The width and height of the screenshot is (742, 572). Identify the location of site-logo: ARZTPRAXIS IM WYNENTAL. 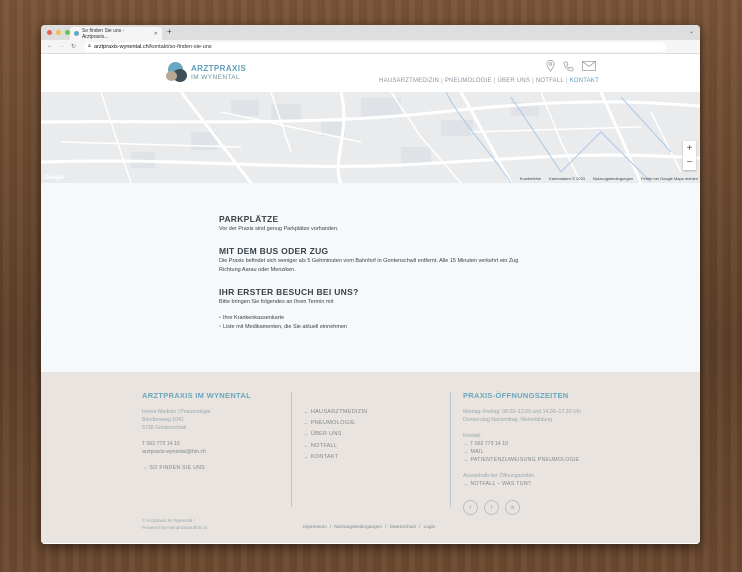
(206, 72).